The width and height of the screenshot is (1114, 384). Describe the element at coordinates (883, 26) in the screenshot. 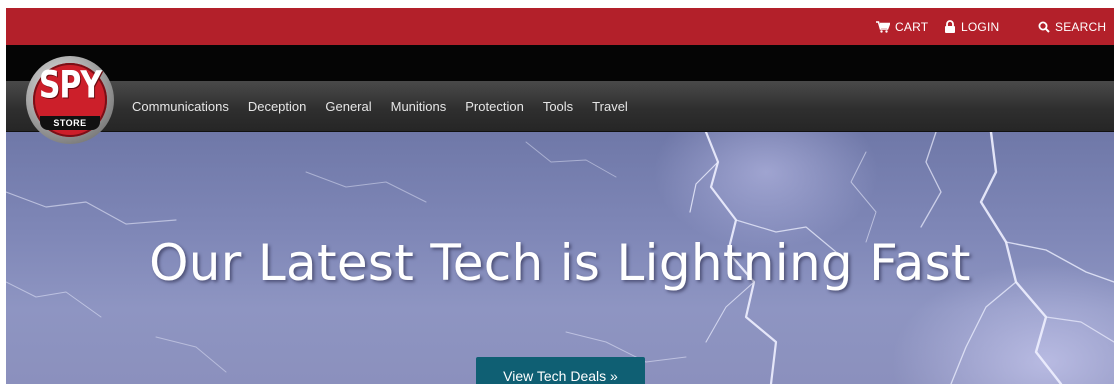

I see `cart-icon` at that location.